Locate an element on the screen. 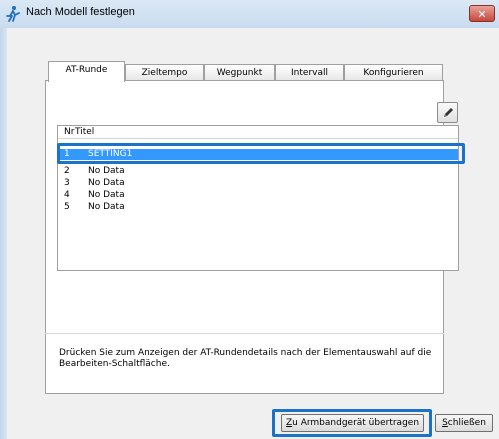  column-header-title: Titel is located at coordinates (84, 132).